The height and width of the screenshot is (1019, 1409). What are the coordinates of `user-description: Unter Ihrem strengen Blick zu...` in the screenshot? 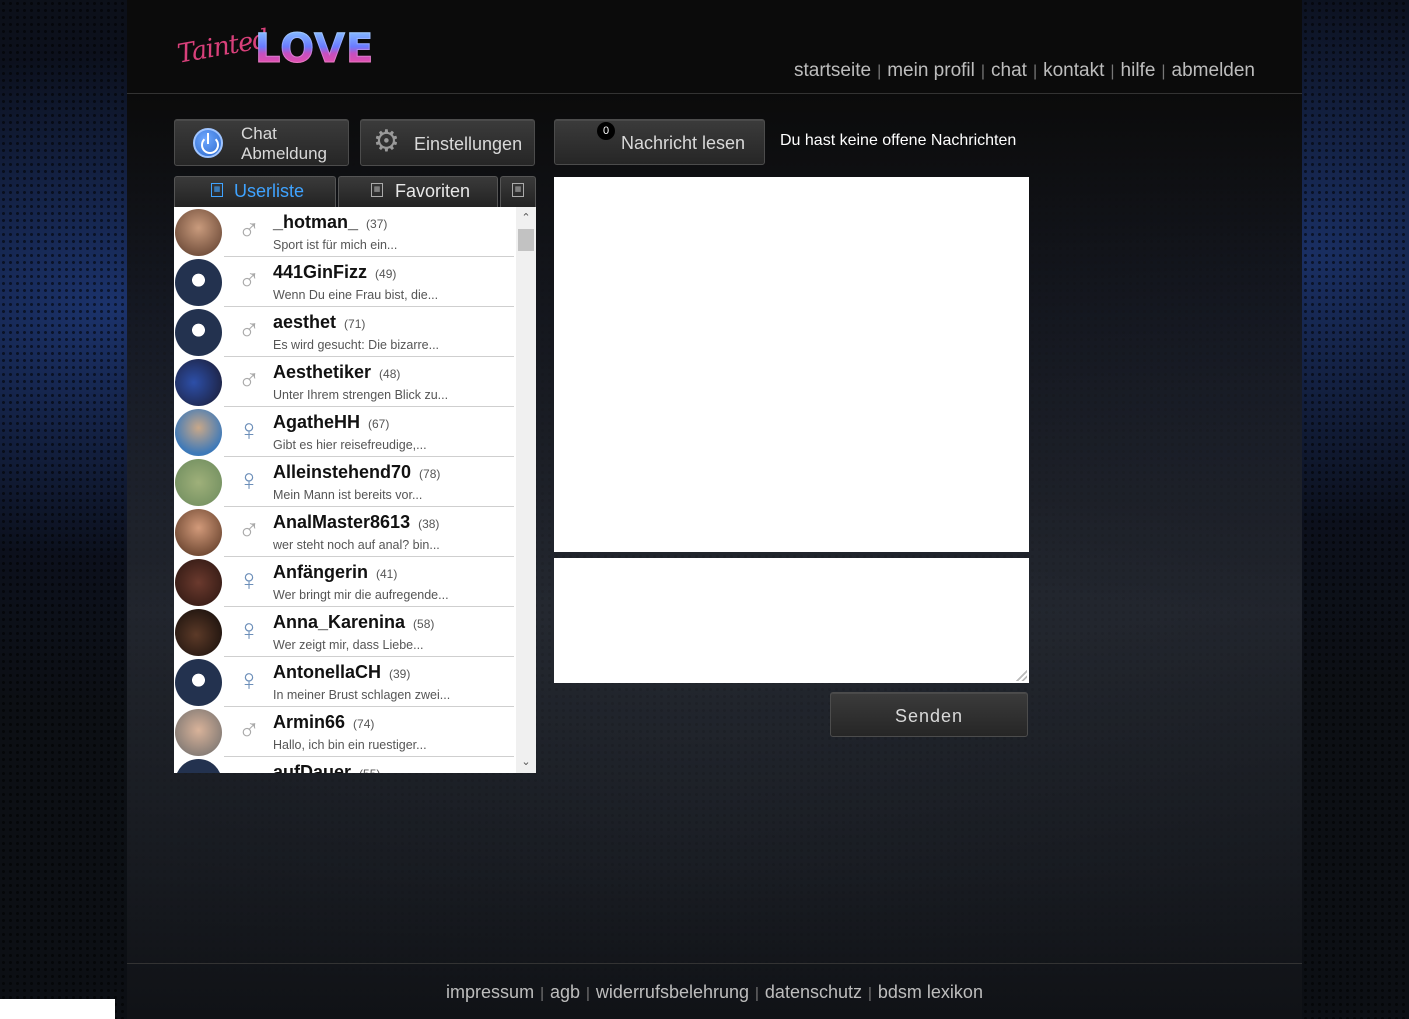 It's located at (361, 395).